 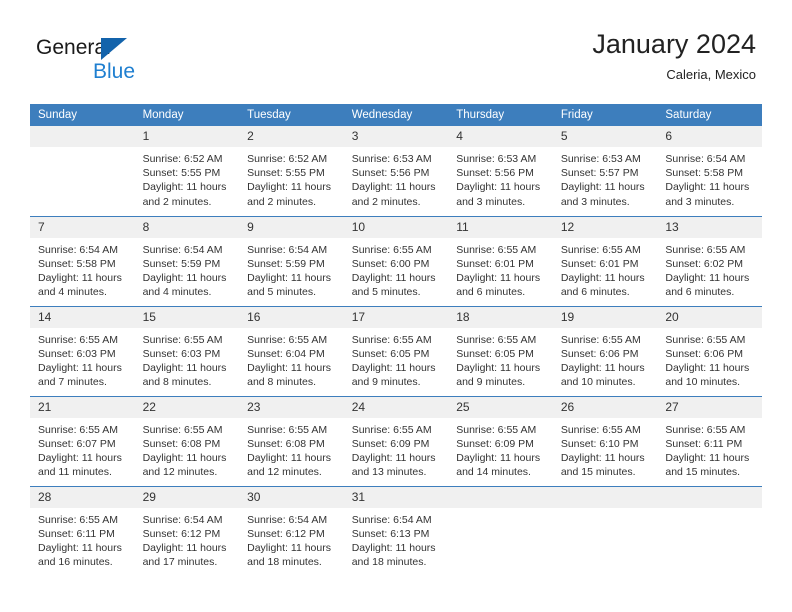 What do you see at coordinates (704, 353) in the screenshot?
I see `sunset-text: Sunset: 6:06 PM` at bounding box center [704, 353].